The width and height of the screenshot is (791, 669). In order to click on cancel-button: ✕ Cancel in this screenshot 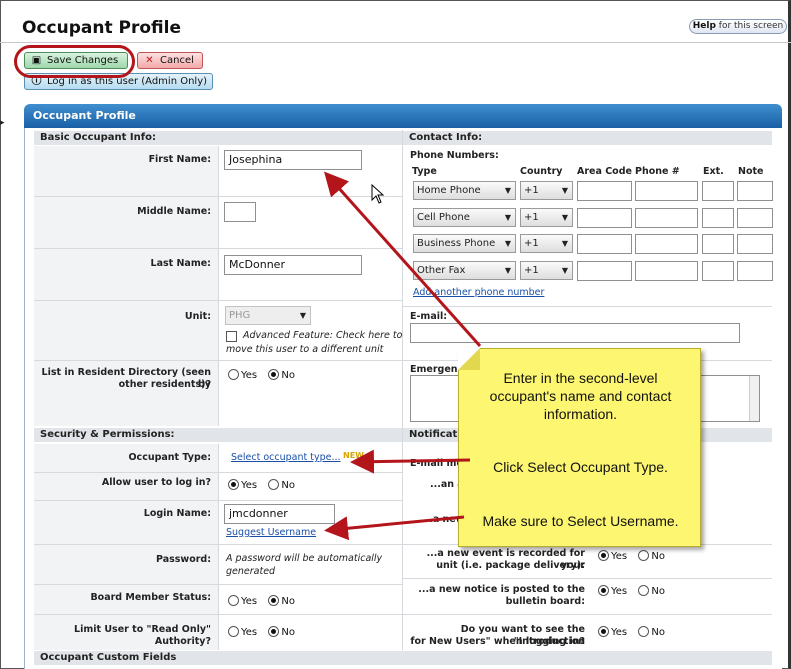, I will do `click(170, 60)`.